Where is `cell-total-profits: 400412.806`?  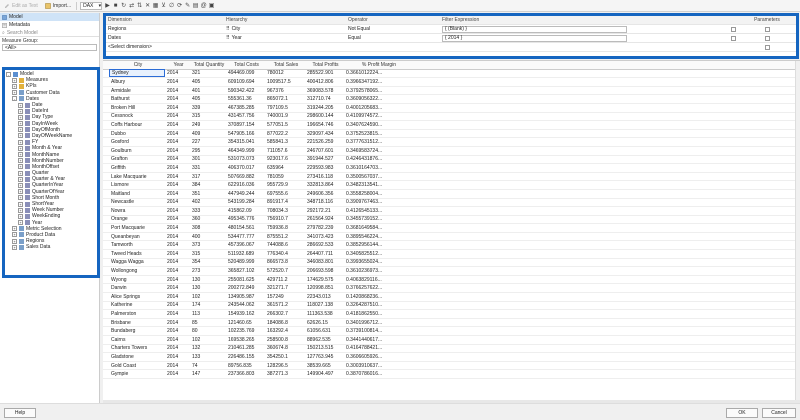 cell-total-profits: 400412.806 is located at coordinates (324, 82).